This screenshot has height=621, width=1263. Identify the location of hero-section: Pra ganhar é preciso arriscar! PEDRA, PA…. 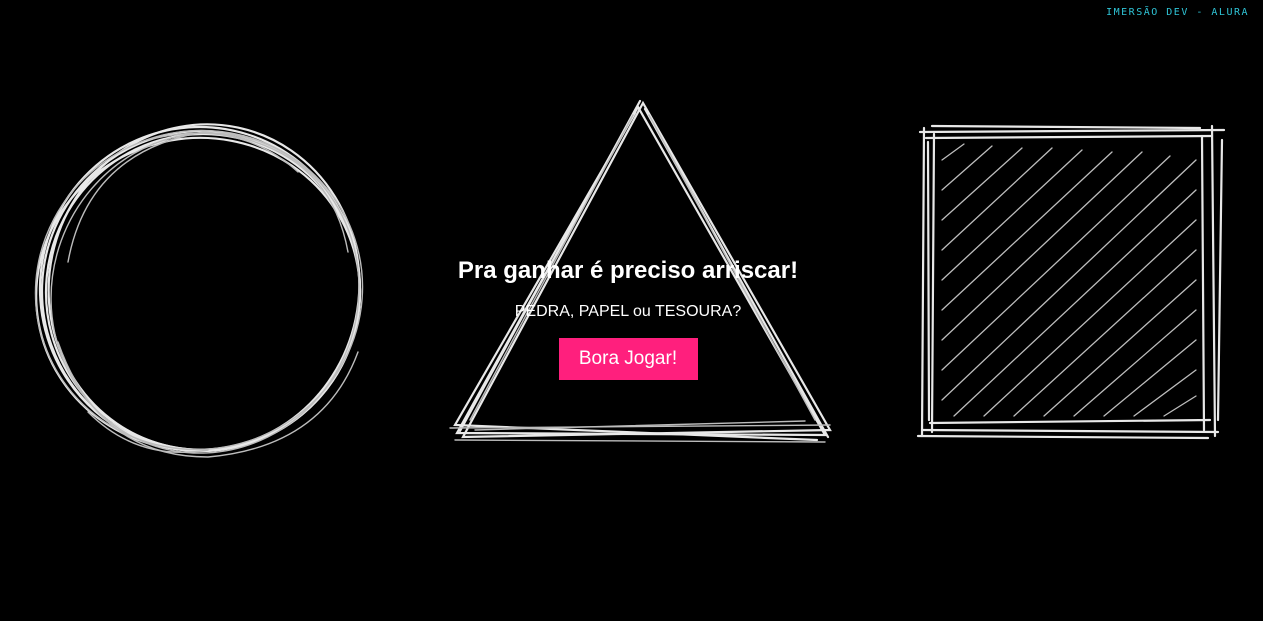
(628, 317).